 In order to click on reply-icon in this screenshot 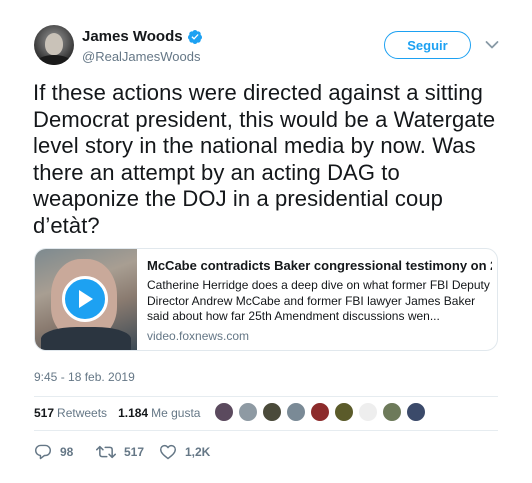, I will do `click(43, 452)`.